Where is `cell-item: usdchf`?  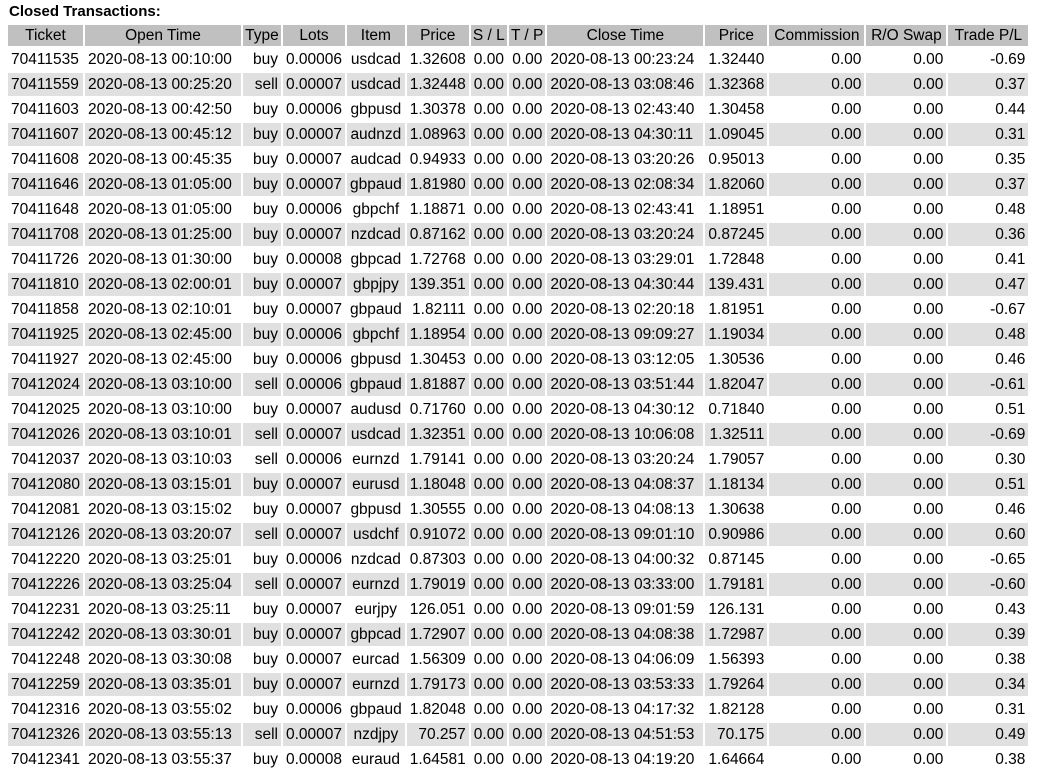
cell-item: usdchf is located at coordinates (376, 534).